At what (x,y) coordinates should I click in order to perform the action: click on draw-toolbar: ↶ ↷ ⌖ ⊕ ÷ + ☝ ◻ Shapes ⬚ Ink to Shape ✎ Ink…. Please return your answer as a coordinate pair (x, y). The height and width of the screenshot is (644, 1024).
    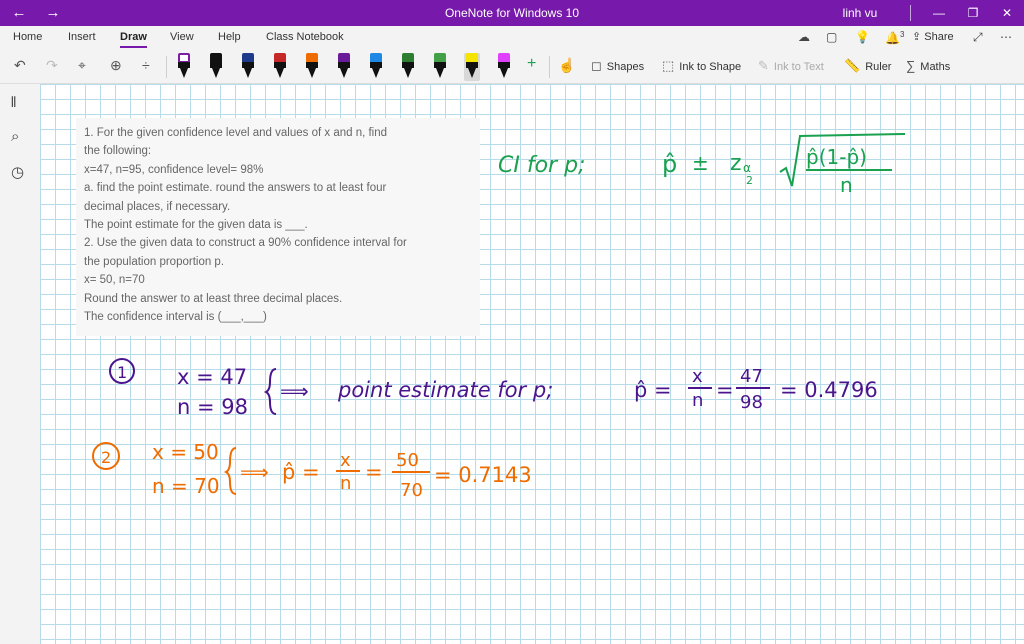
    Looking at the image, I should click on (512, 67).